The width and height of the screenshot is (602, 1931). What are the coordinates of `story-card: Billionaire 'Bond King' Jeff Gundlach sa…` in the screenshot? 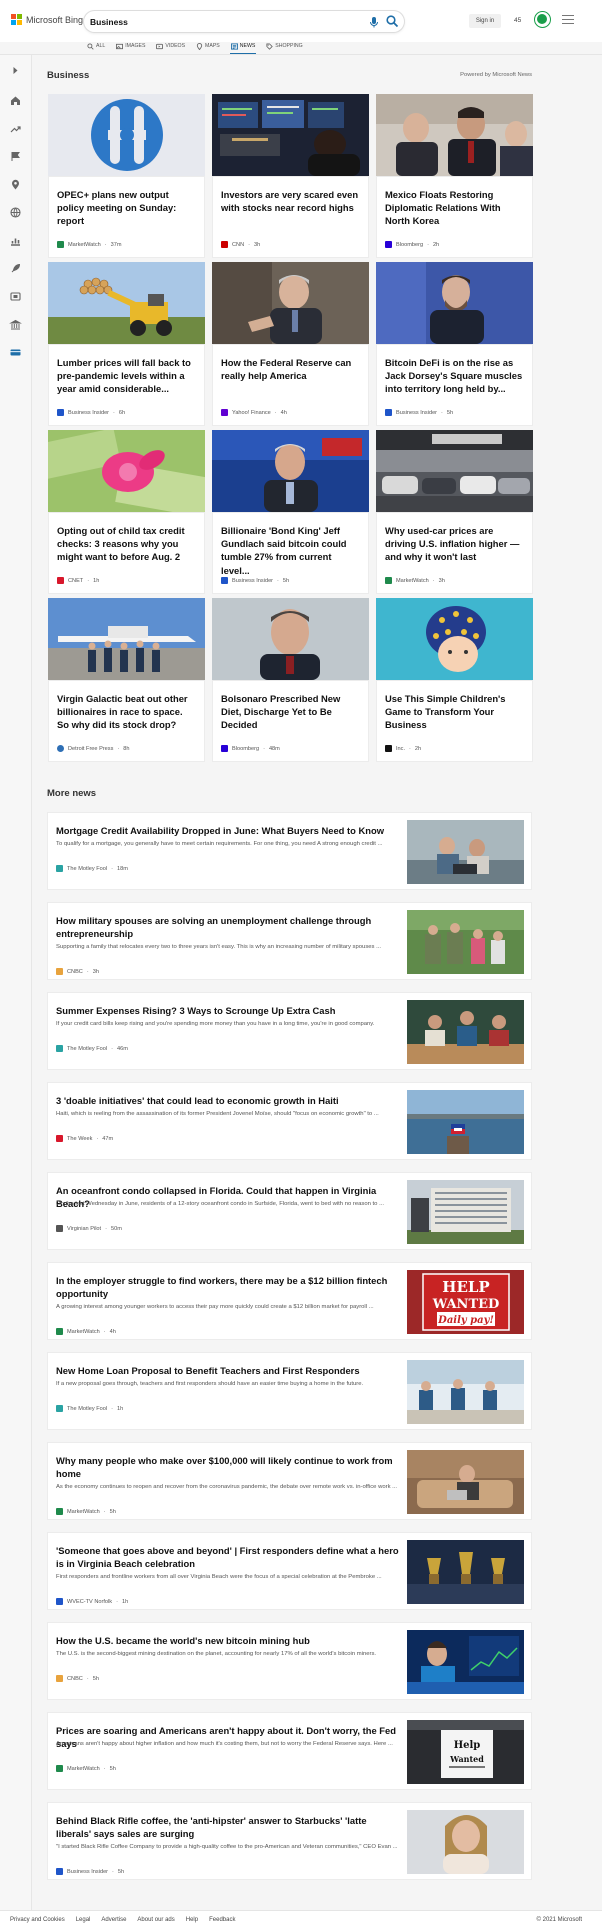 It's located at (290, 553).